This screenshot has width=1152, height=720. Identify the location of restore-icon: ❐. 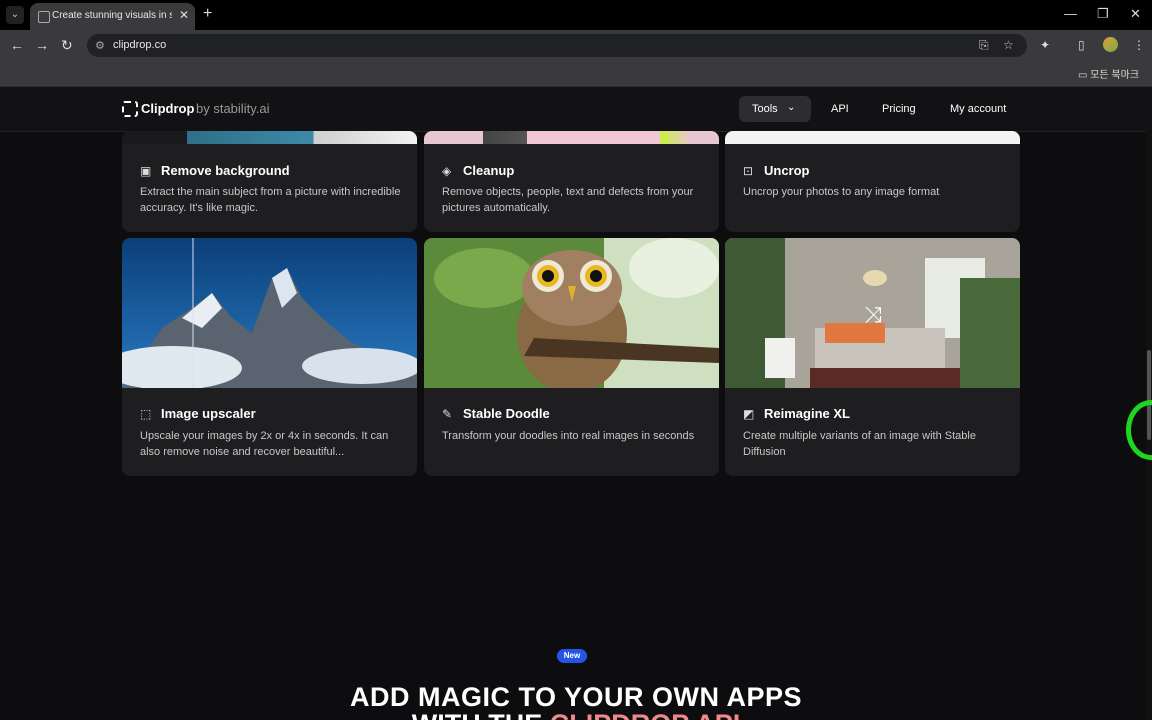
(1103, 14).